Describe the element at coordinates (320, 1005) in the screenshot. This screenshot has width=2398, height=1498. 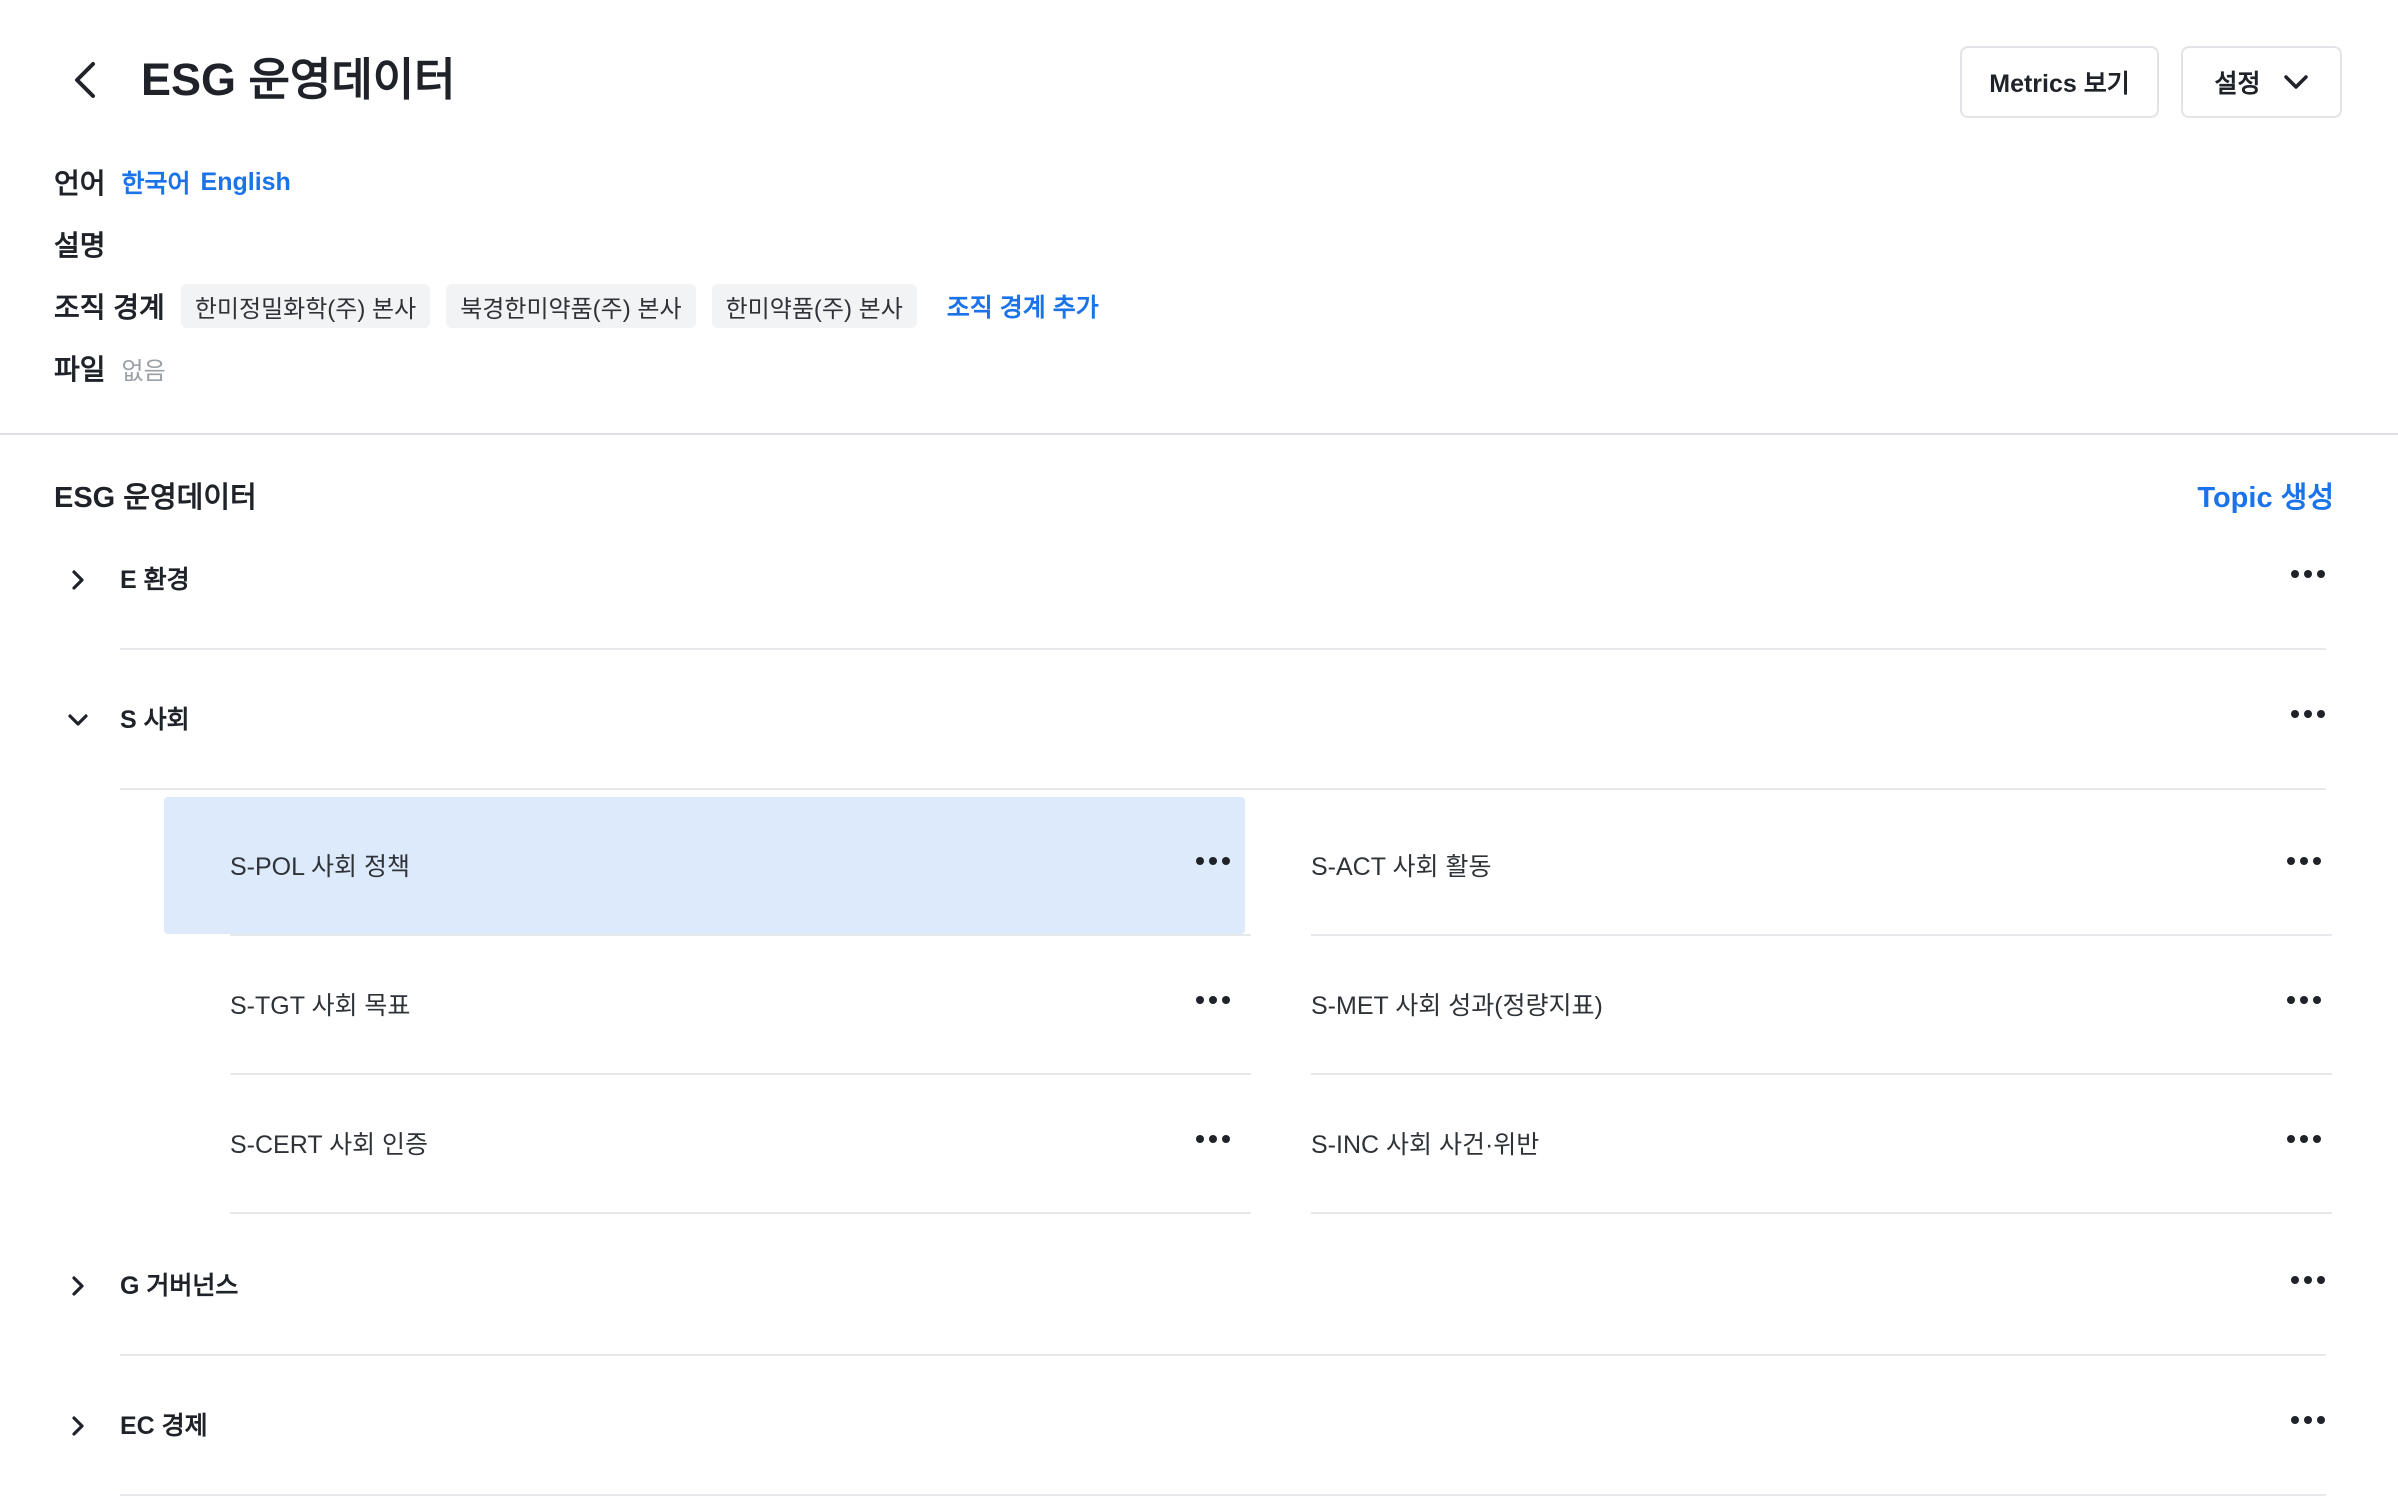
I see `topic-label: S-TGT 사회 목표` at that location.